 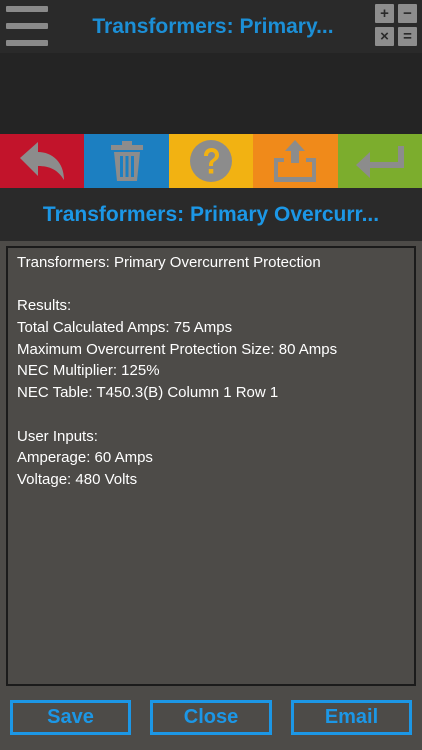 I want to click on delete-button, so click(x=126, y=161).